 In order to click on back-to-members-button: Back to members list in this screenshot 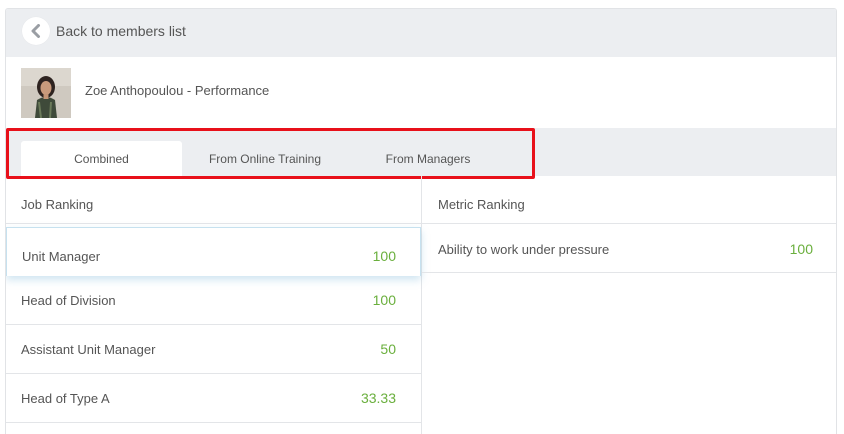, I will do `click(104, 31)`.